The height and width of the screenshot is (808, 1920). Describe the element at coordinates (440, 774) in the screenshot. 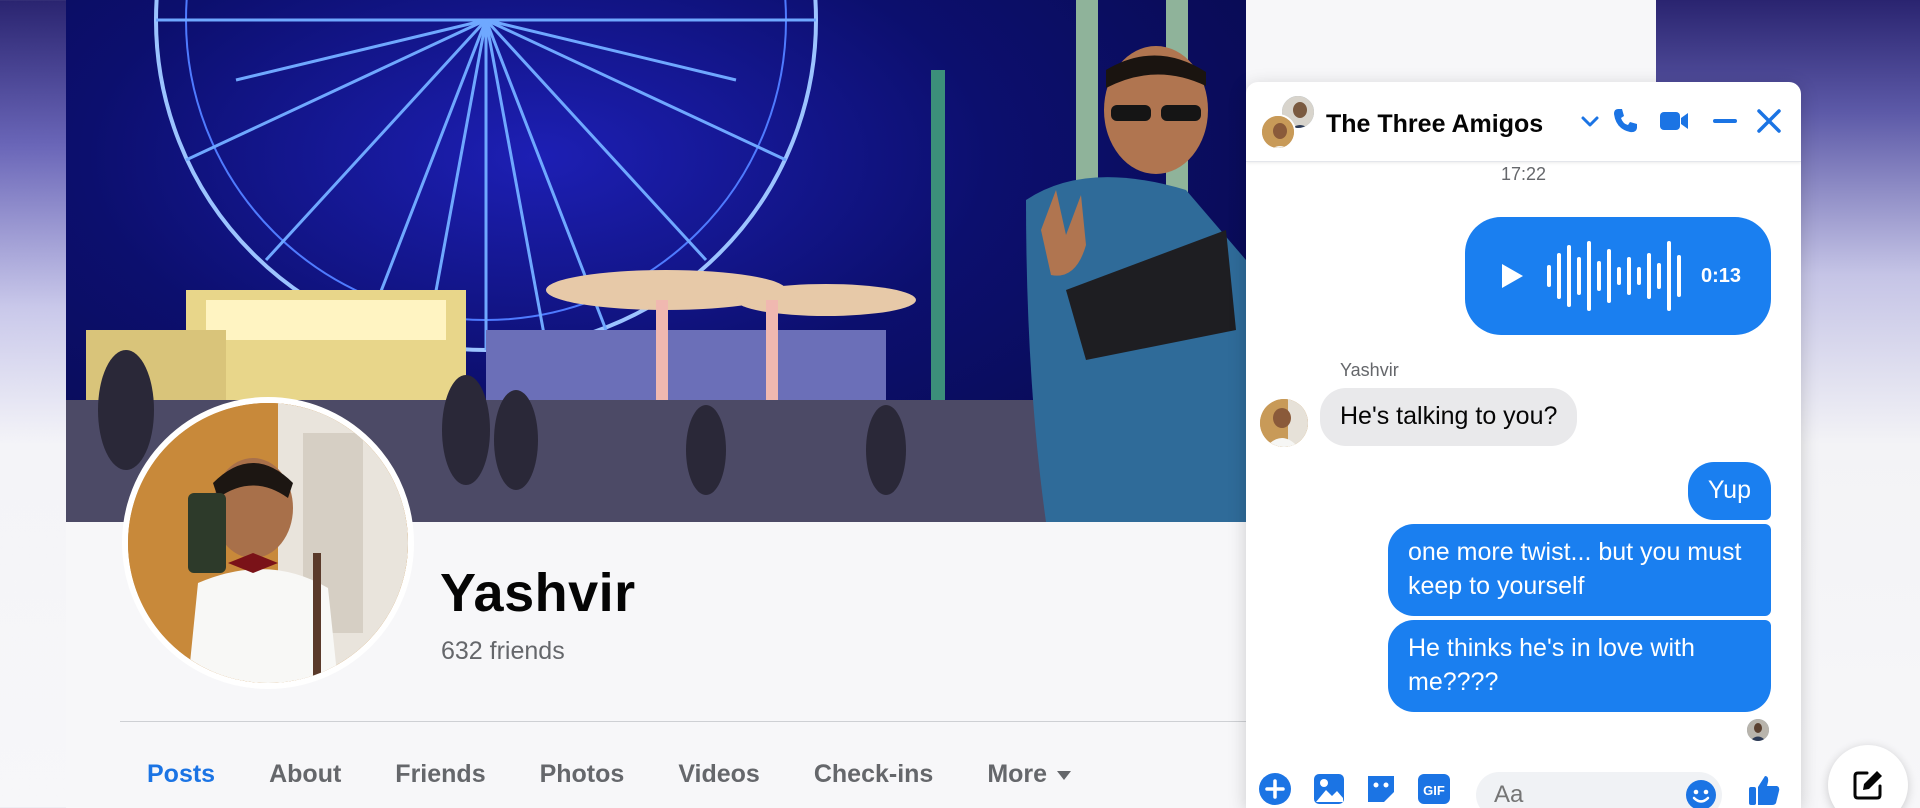

I see `tab-friends: Friends` at that location.